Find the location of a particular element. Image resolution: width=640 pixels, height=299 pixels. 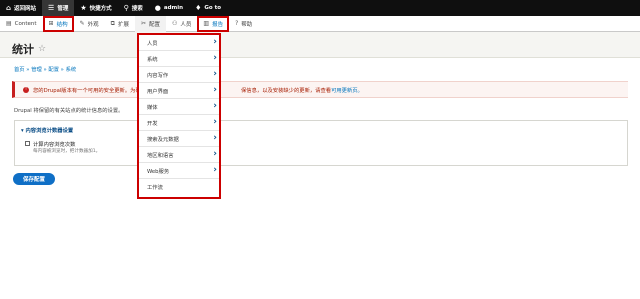

dropdown-item-label: 媒体 is located at coordinates (152, 107).